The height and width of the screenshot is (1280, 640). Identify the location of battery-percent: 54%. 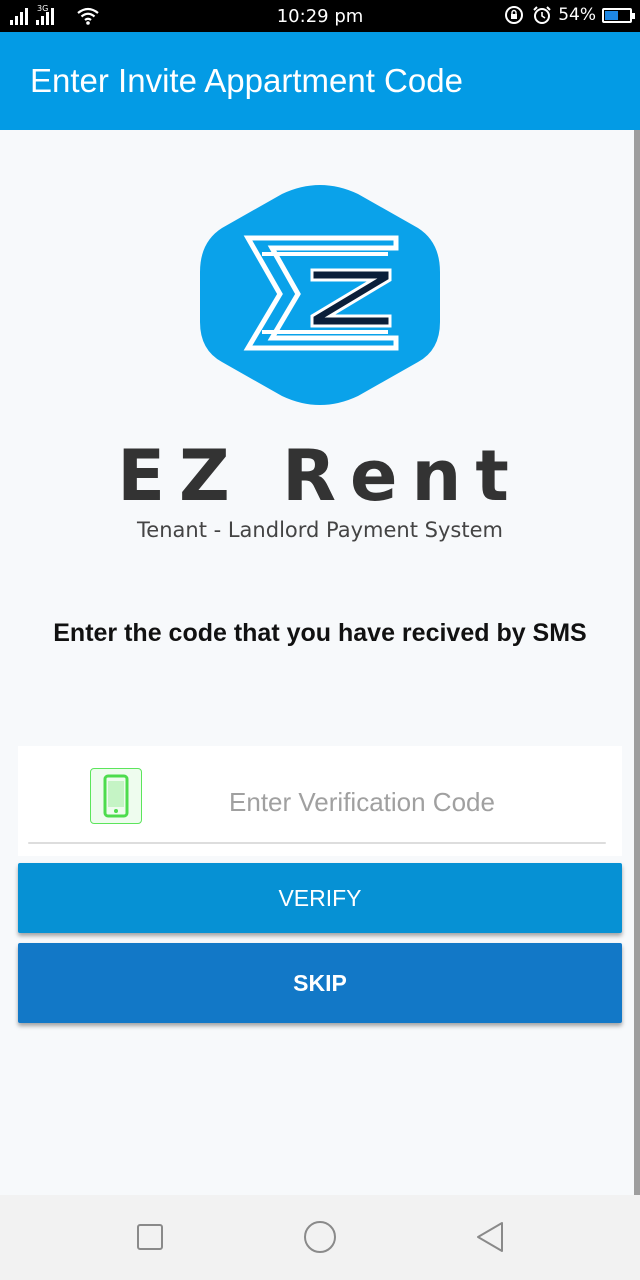
(577, 15).